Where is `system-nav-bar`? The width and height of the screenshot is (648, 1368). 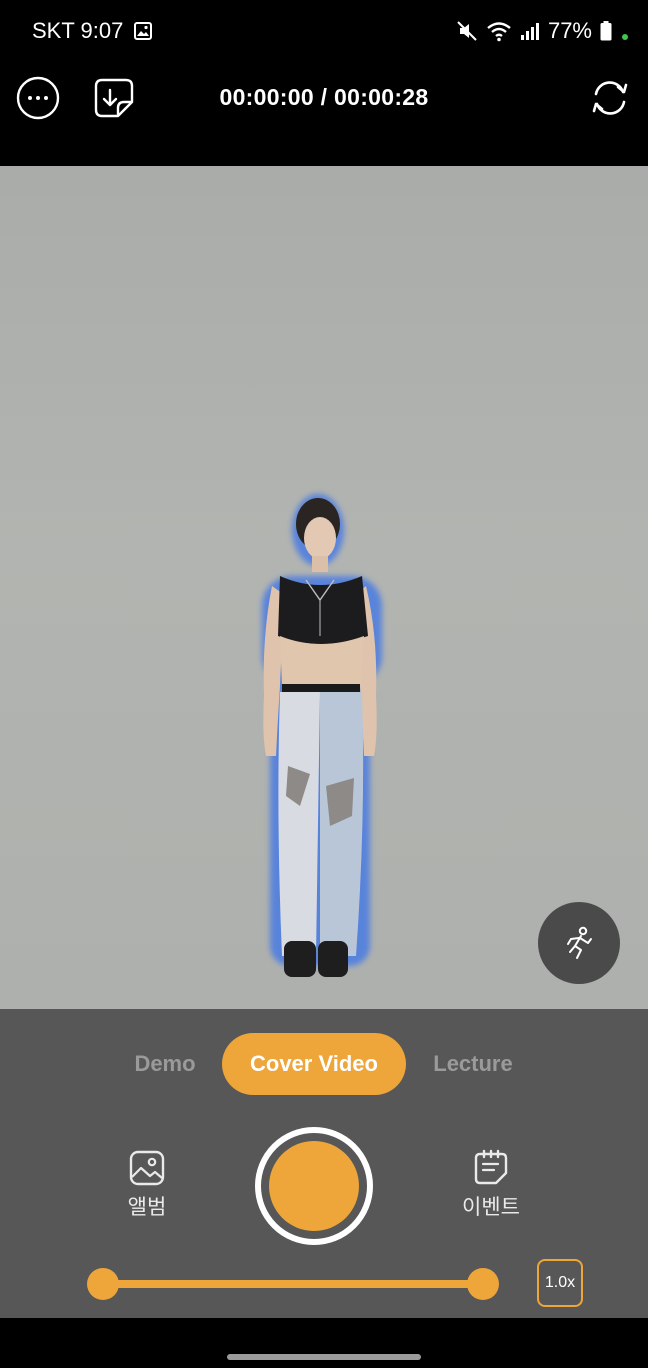 system-nav-bar is located at coordinates (324, 1343).